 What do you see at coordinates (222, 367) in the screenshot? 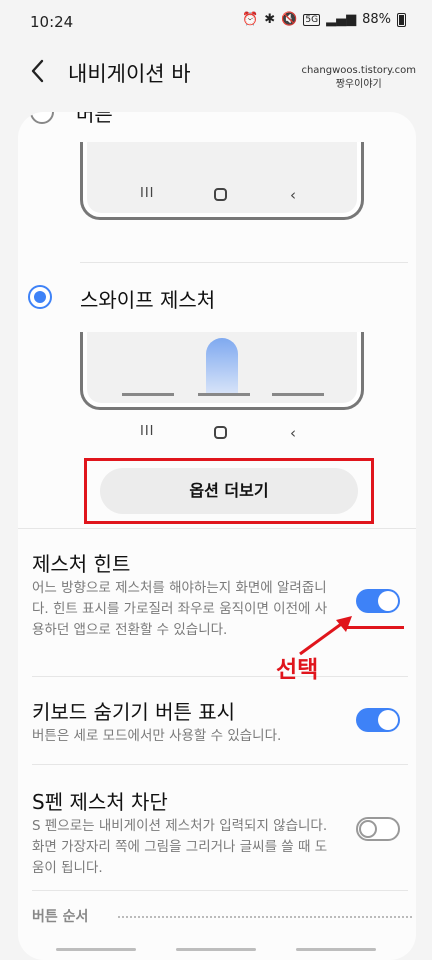
I see `gesture-hint-pill` at bounding box center [222, 367].